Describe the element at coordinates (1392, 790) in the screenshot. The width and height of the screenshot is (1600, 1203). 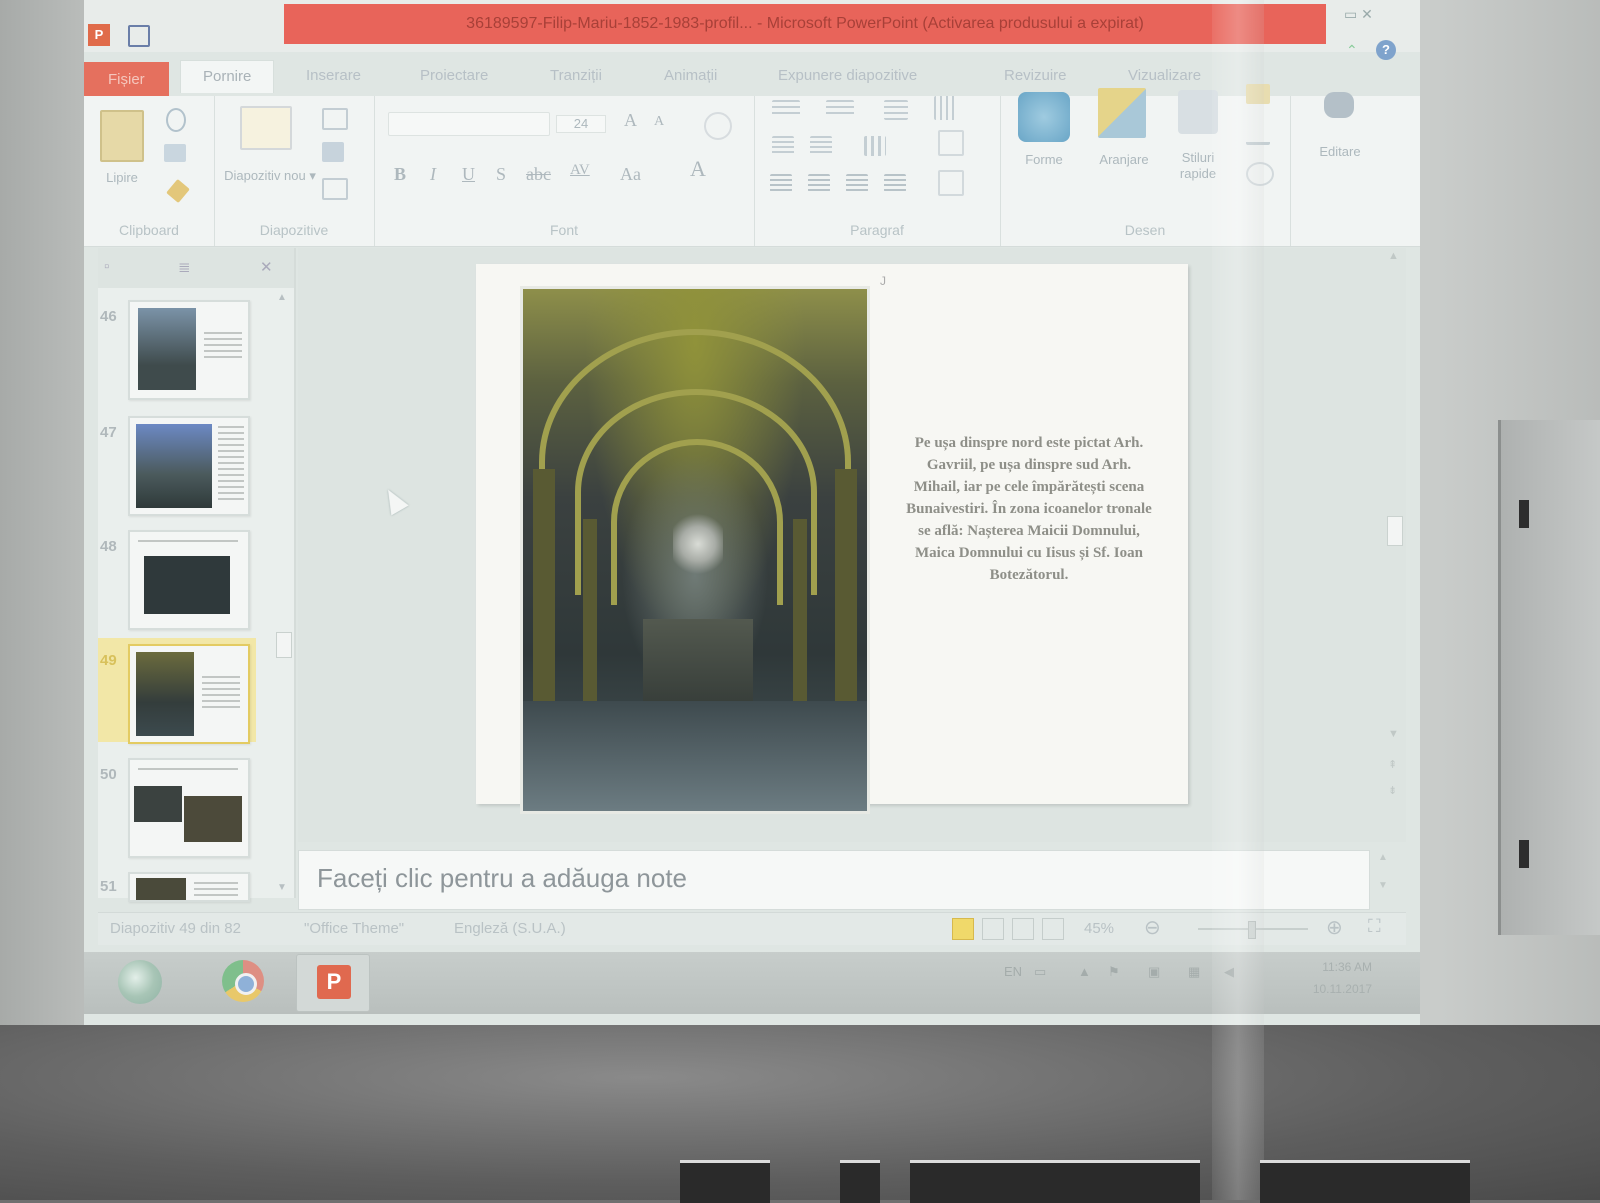
I see `next-slide-icon: ⇟` at that location.